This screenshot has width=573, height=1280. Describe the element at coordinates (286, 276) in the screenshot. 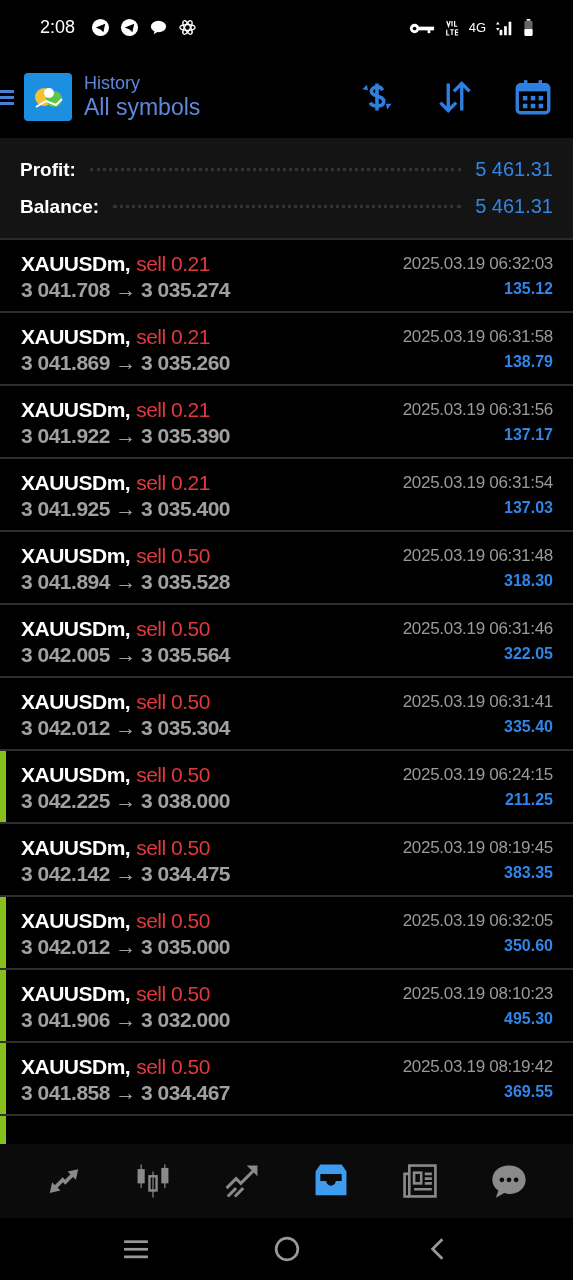

I see `deal-row: XAUUSDm, sell 0.21 3 041.708 → 3 035.274 2025.03.19 06:32:03 135.12` at that location.